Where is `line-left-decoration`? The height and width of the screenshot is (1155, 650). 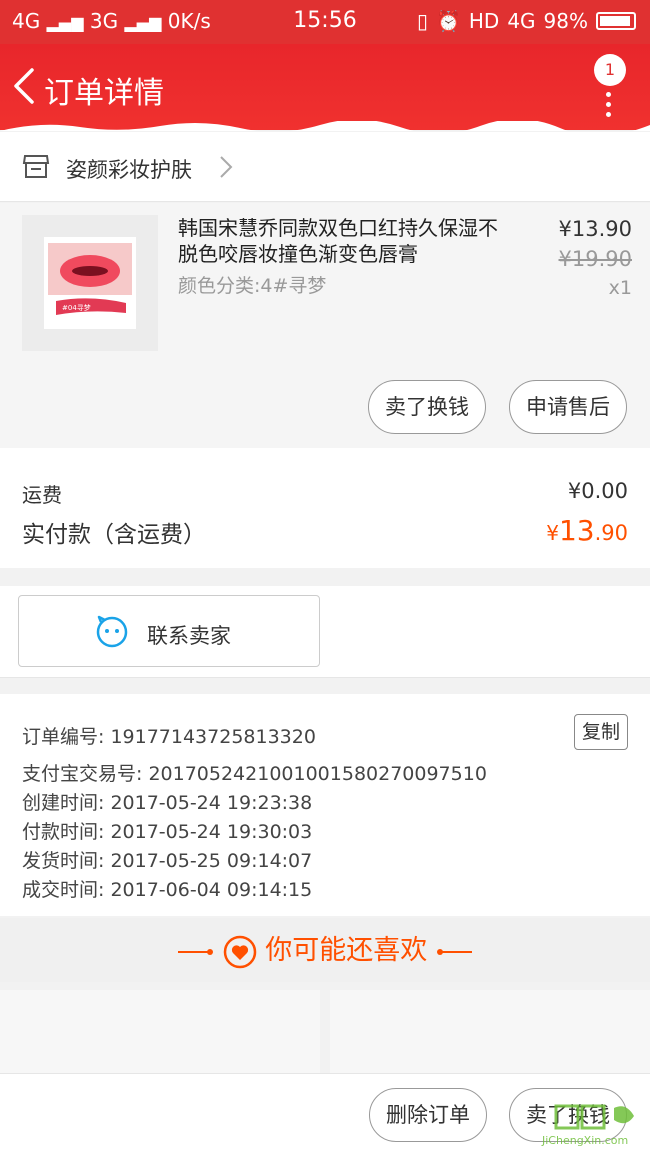
line-left-decoration is located at coordinates (196, 951).